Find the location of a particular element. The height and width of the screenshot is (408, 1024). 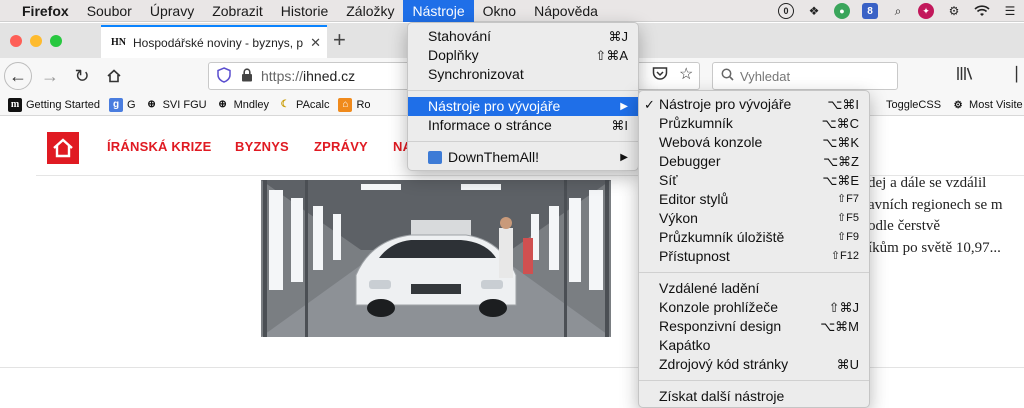

app-status-icon: 8 is located at coordinates (870, 11).